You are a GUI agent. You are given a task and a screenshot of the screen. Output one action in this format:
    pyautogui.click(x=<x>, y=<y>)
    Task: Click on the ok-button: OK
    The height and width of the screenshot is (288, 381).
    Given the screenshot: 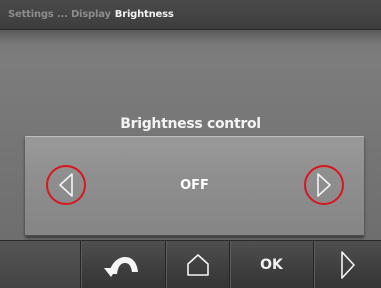 What is the action you would take?
    pyautogui.click(x=271, y=264)
    